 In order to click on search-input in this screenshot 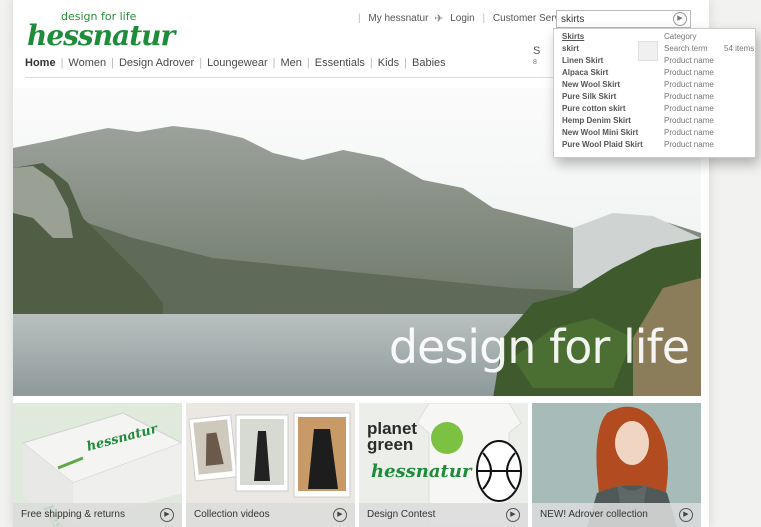, I will do `click(623, 19)`.